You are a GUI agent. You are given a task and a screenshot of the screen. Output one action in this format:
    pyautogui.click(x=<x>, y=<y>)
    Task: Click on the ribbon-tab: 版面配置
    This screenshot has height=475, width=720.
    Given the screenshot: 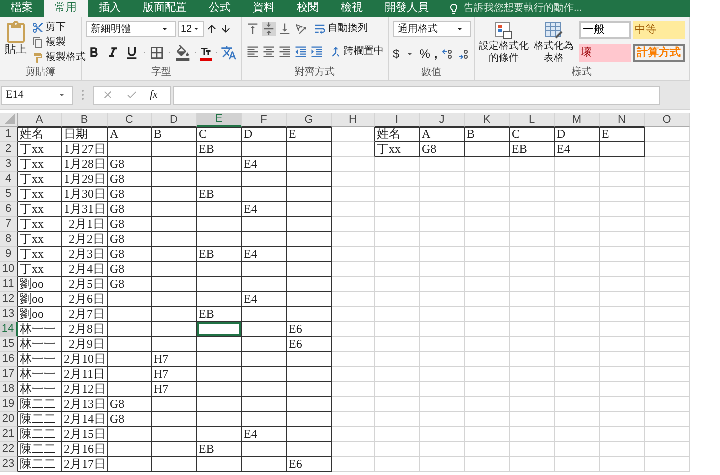 What is the action you would take?
    pyautogui.click(x=165, y=8)
    